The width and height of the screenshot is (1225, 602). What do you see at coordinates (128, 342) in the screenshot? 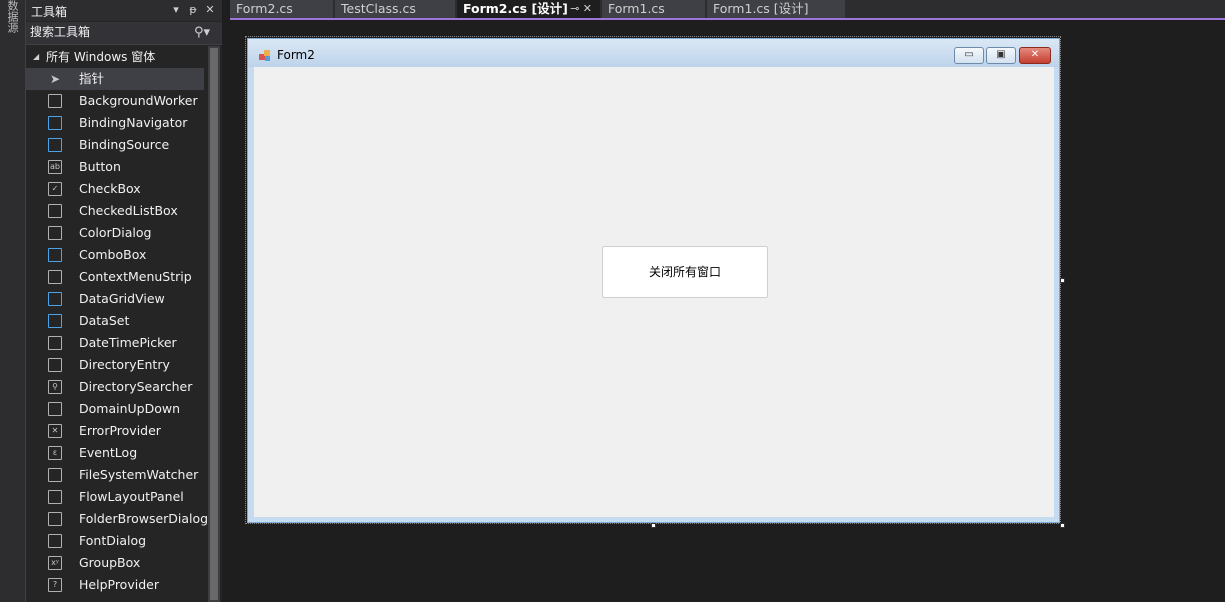
I see `toolbox-item-label: DateTimePicker` at bounding box center [128, 342].